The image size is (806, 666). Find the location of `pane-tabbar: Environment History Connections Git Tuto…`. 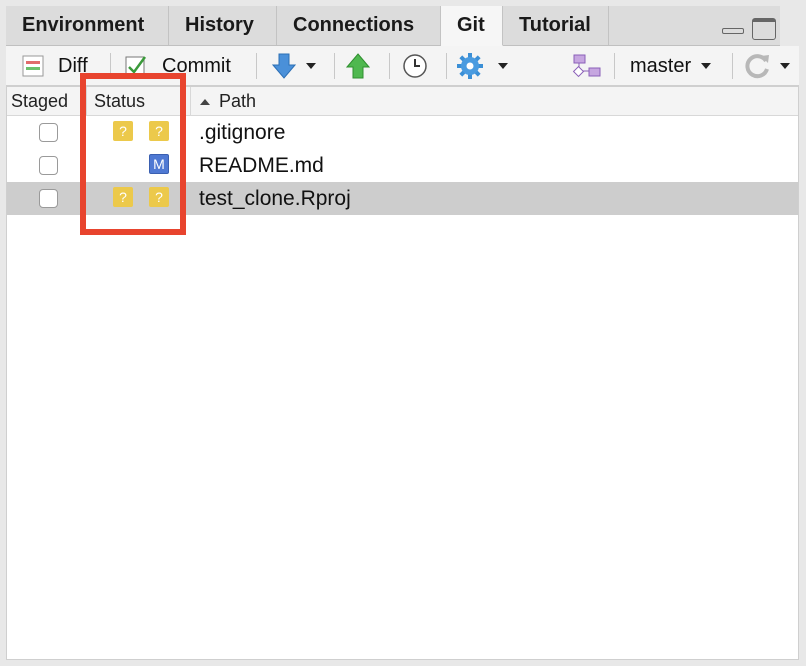

pane-tabbar: Environment History Connections Git Tuto… is located at coordinates (393, 26).